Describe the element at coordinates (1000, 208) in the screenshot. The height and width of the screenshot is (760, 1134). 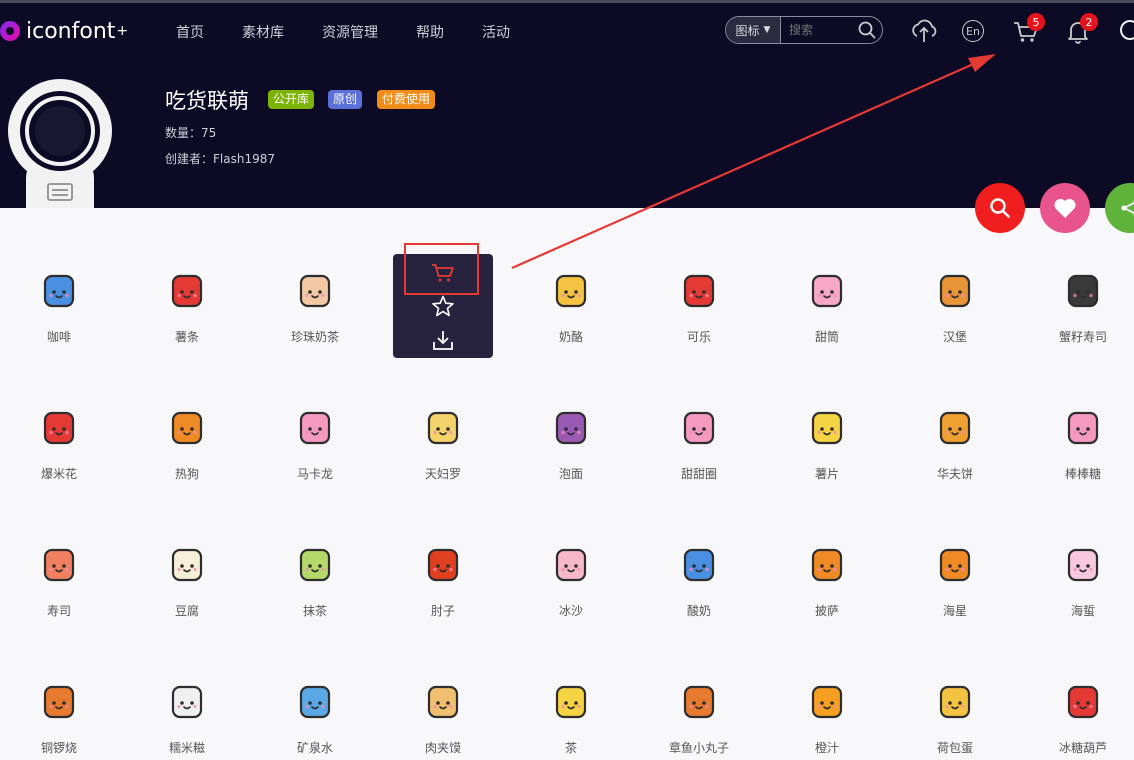
I see `search-fab` at that location.